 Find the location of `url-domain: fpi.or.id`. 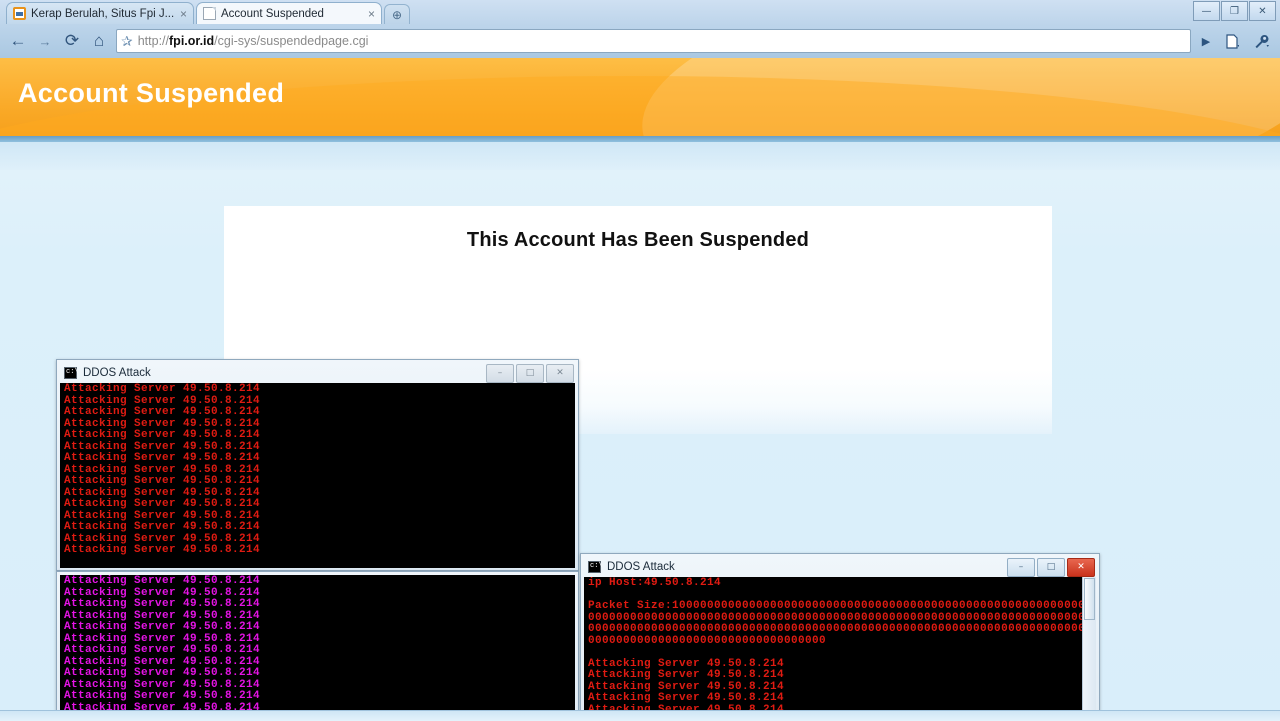

url-domain: fpi.or.id is located at coordinates (192, 41).